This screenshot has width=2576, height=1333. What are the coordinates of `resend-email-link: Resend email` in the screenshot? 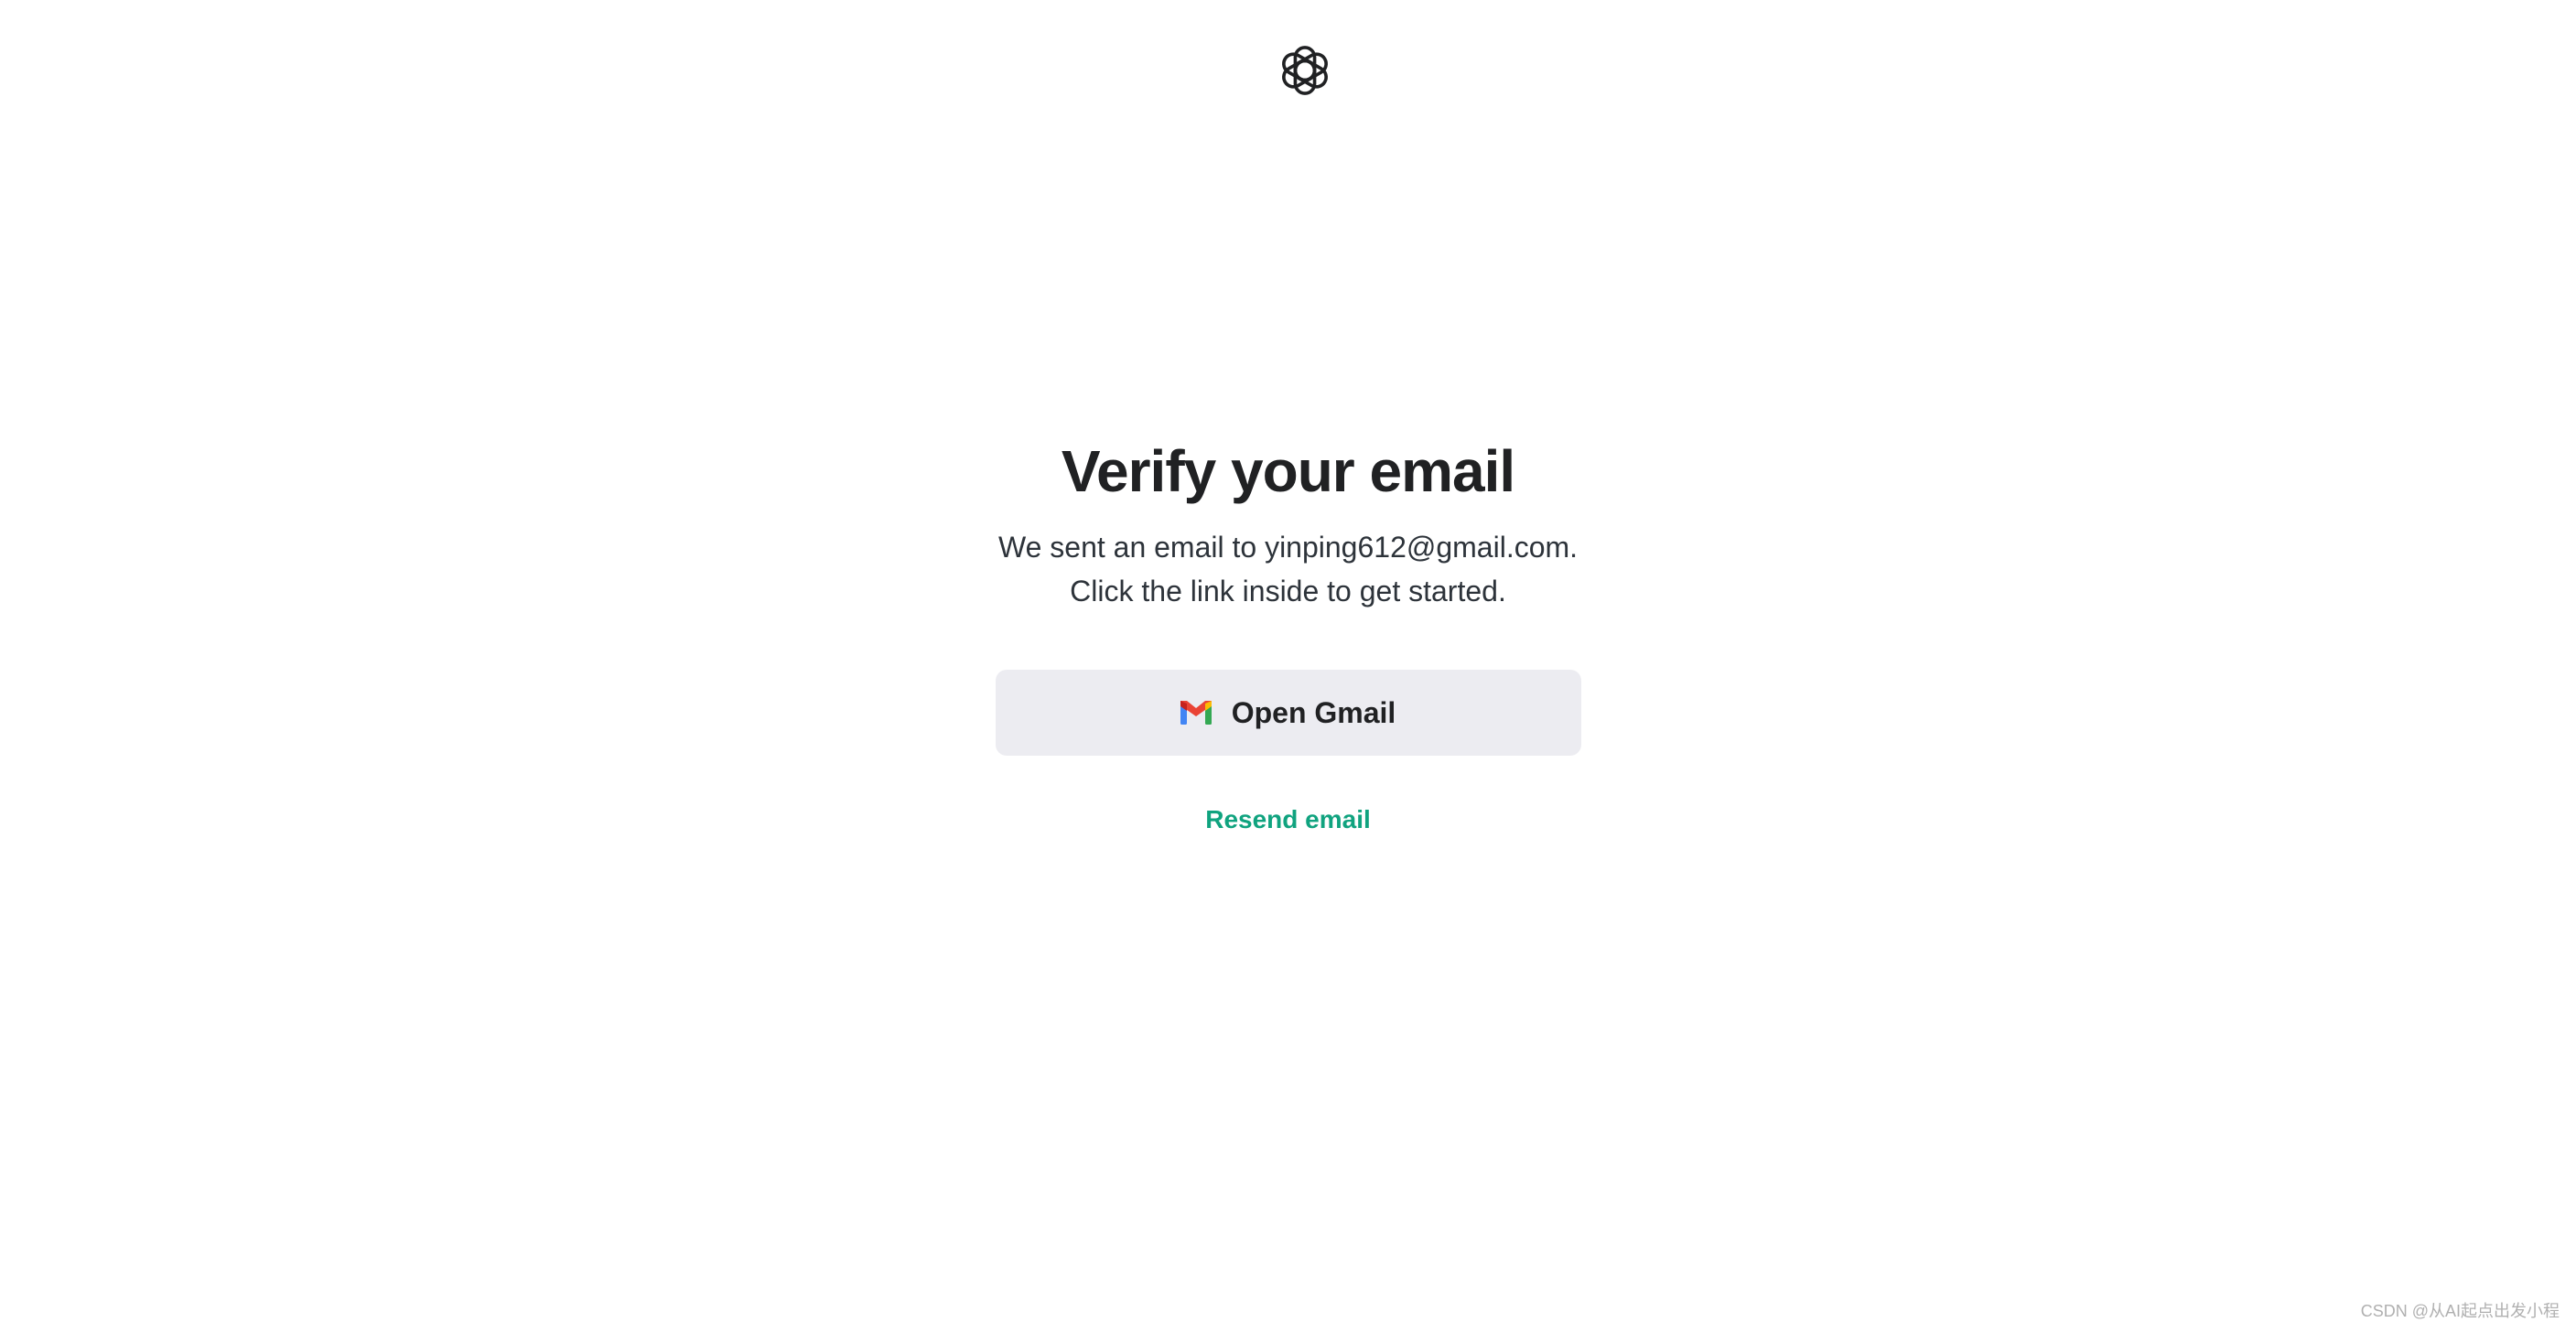 It's located at (1288, 819).